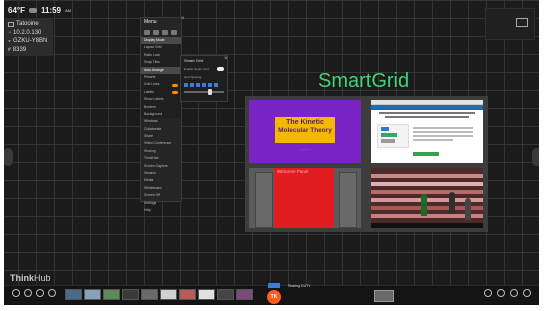 Image resolution: width=545 pixels, height=311 pixels. What do you see at coordinates (220, 69) in the screenshot?
I see `enable-grid-toggle` at bounding box center [220, 69].